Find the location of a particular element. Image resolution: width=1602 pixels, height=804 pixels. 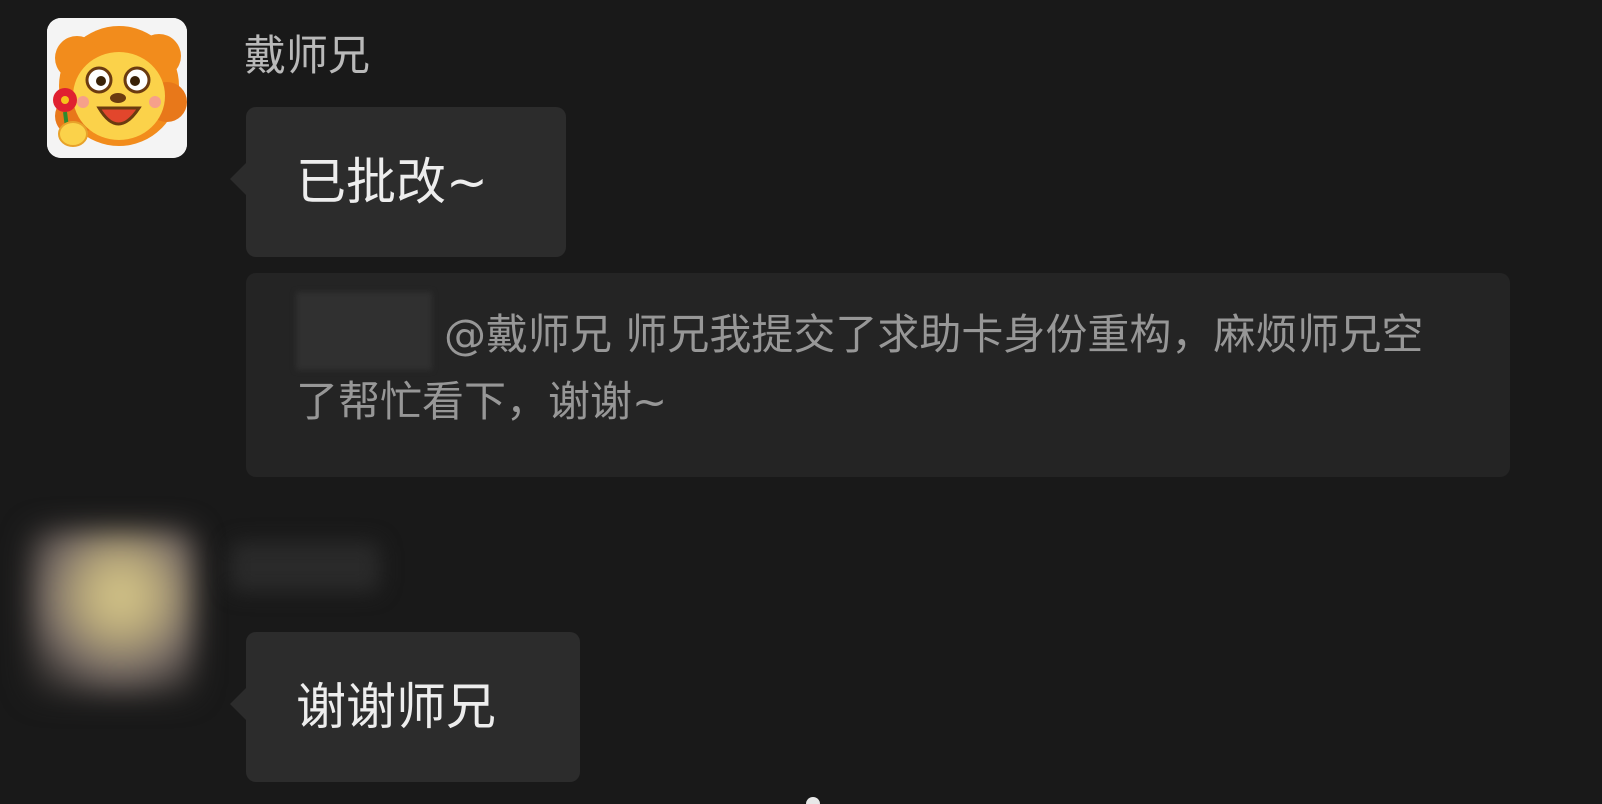

quoted-message-text: @戴师兄 师兄我提交了求助卡身份重构，麻烦师兄空了帮忙看下，谢谢~ is located at coordinates (860, 368).